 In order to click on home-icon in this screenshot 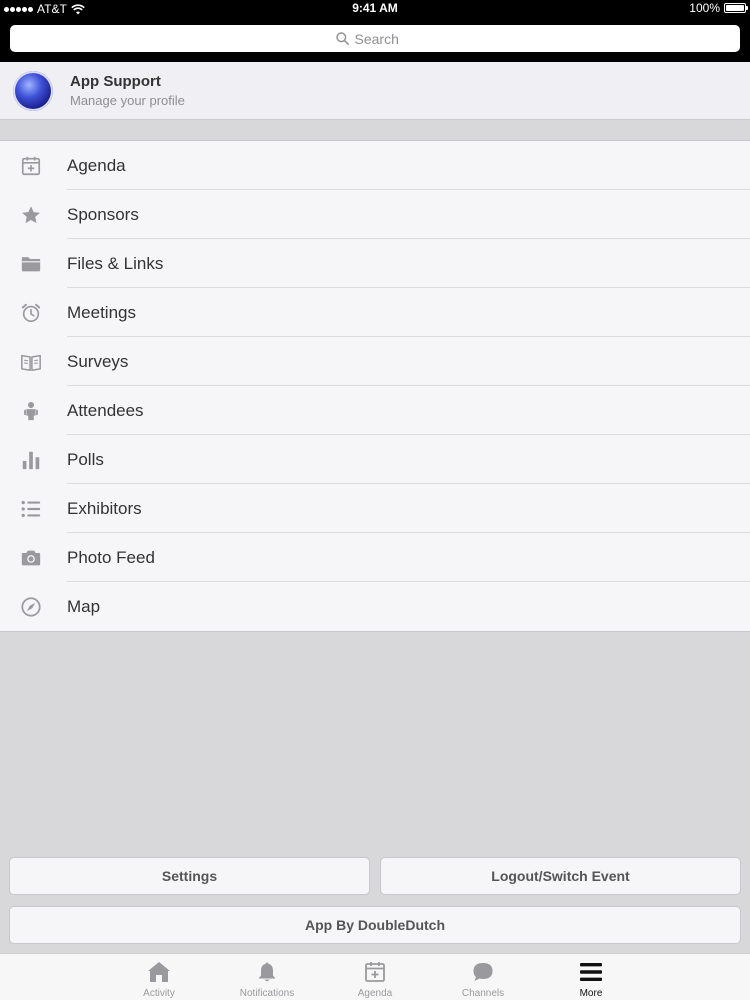, I will do `click(159, 972)`.